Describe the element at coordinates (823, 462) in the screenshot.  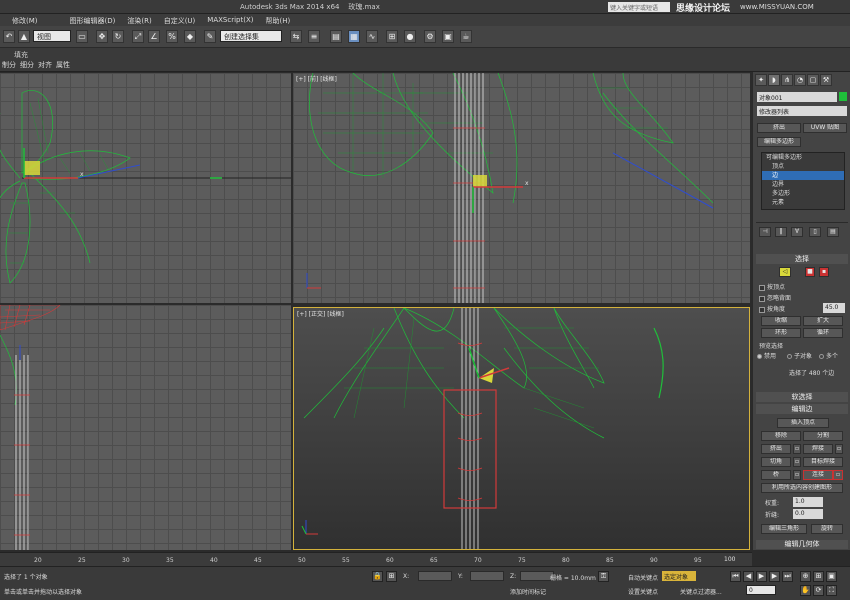
I see `target-weld-button: 目标焊接` at that location.